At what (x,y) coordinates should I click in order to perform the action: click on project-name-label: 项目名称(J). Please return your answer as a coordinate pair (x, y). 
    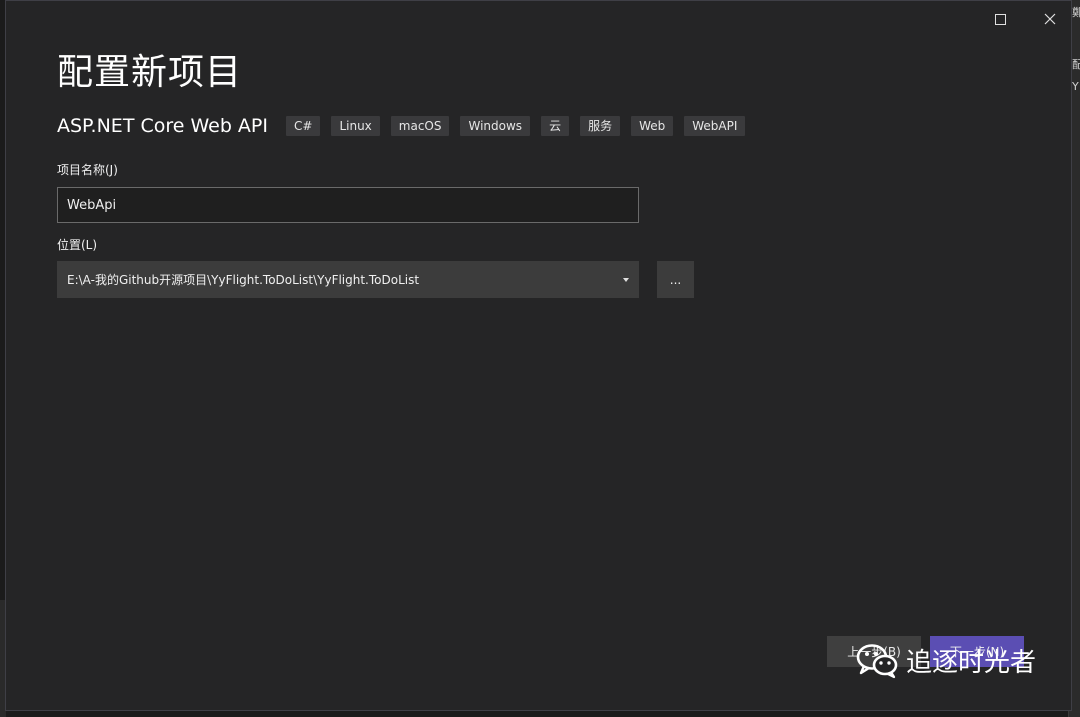
    Looking at the image, I should click on (87, 170).